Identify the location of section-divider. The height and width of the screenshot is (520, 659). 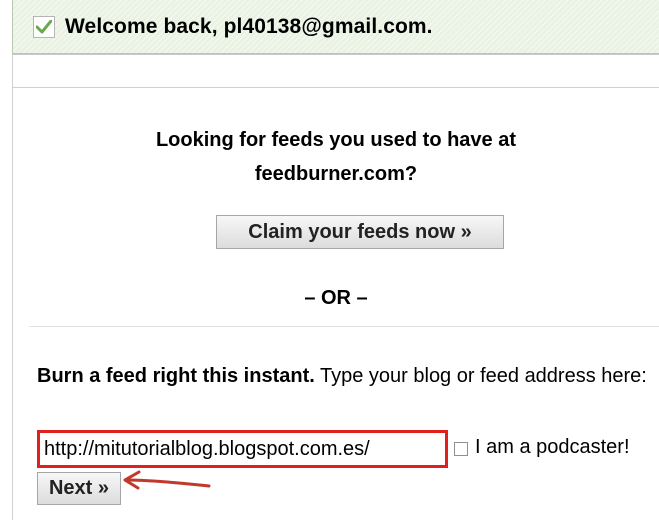
(344, 326).